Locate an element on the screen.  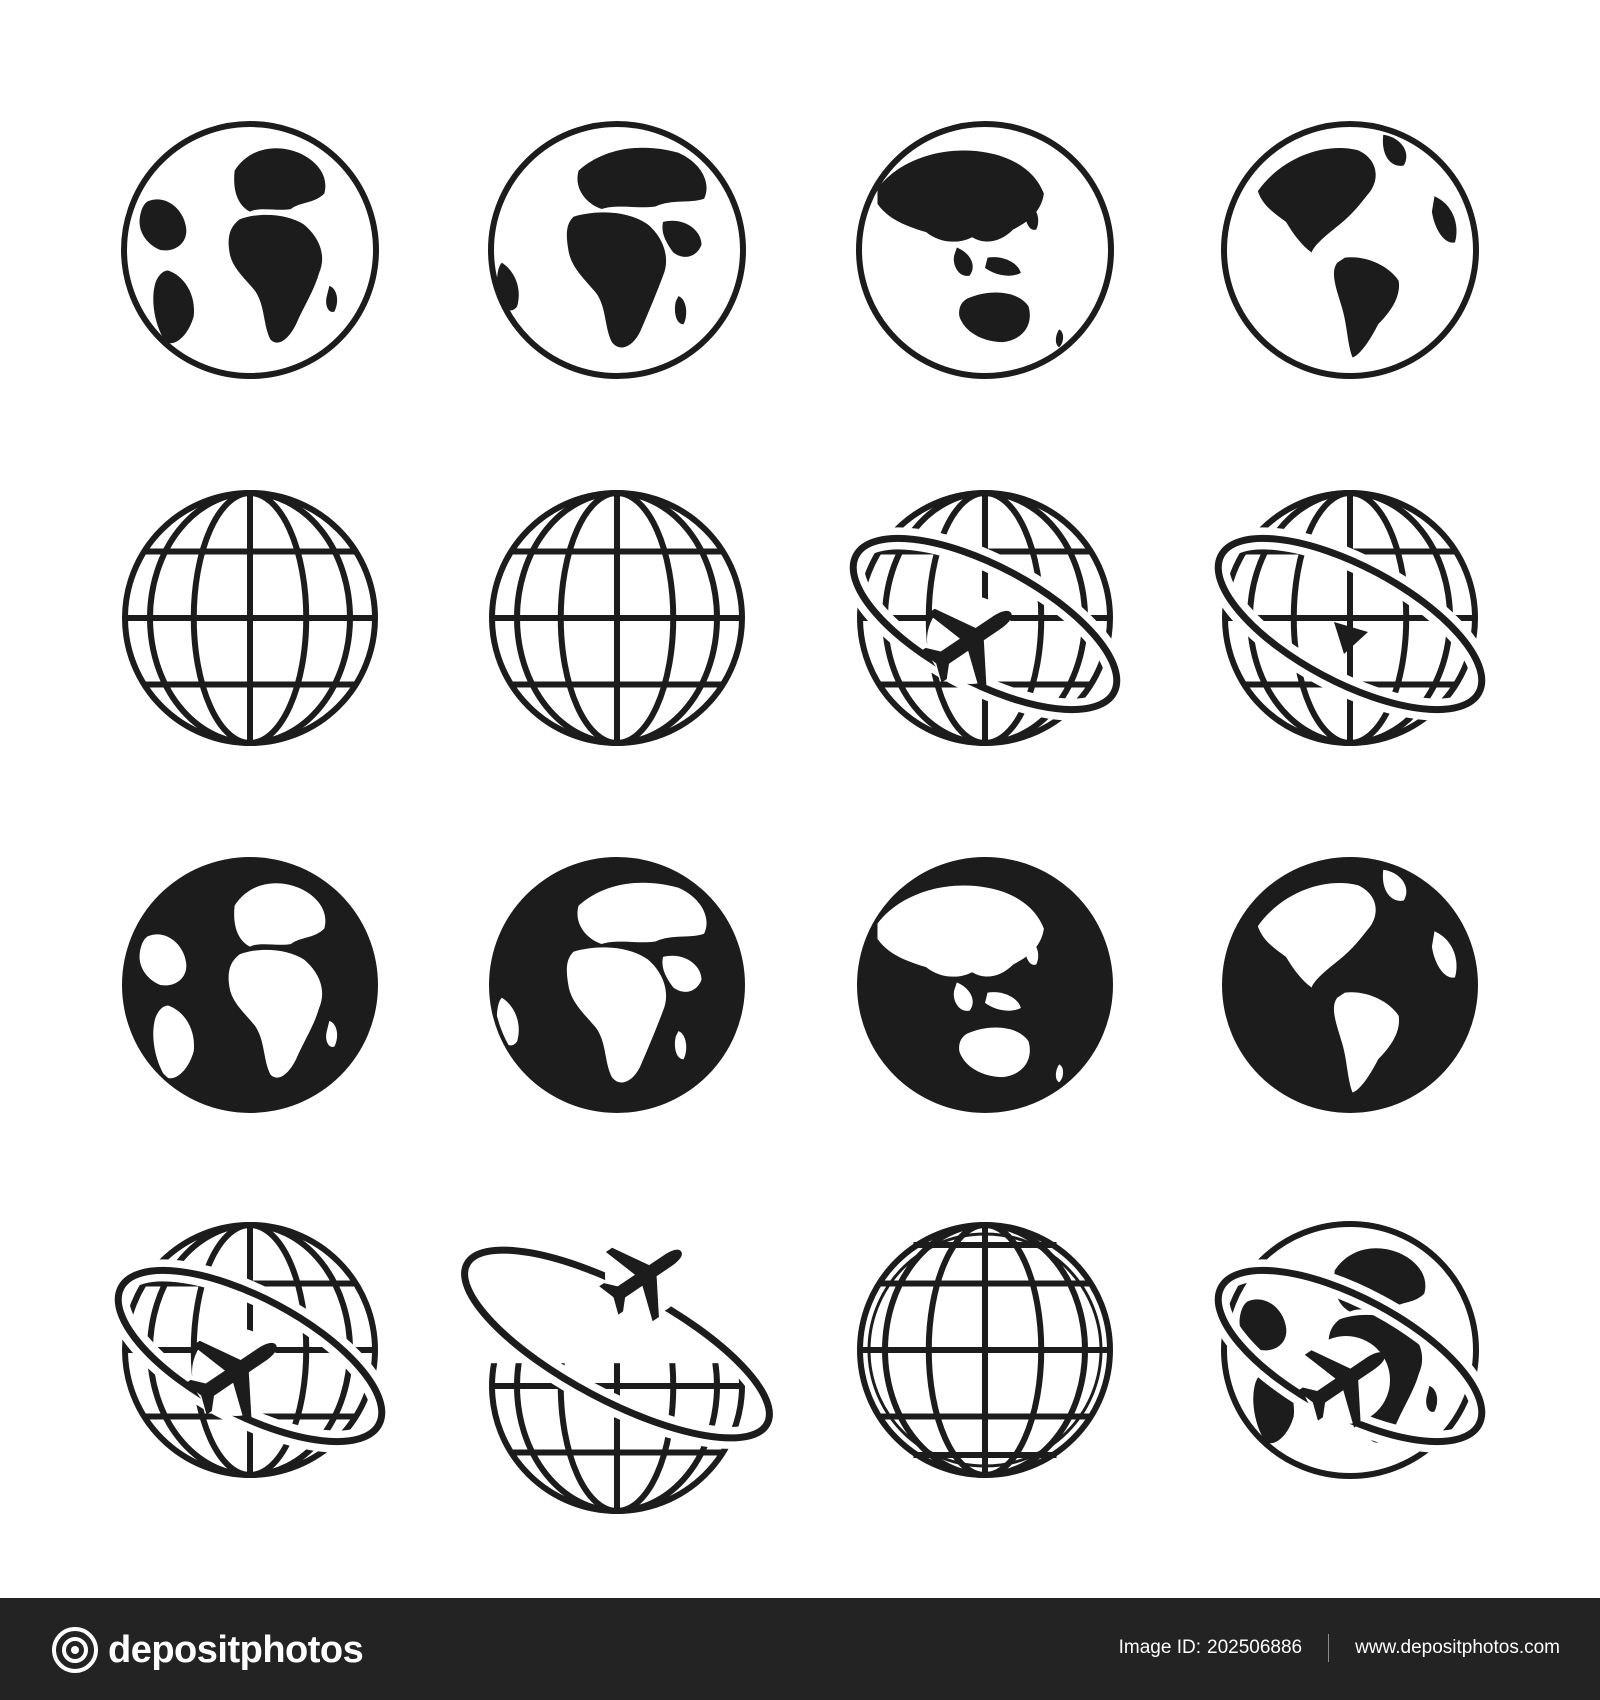
camera-aperture-icon is located at coordinates (75, 1650).